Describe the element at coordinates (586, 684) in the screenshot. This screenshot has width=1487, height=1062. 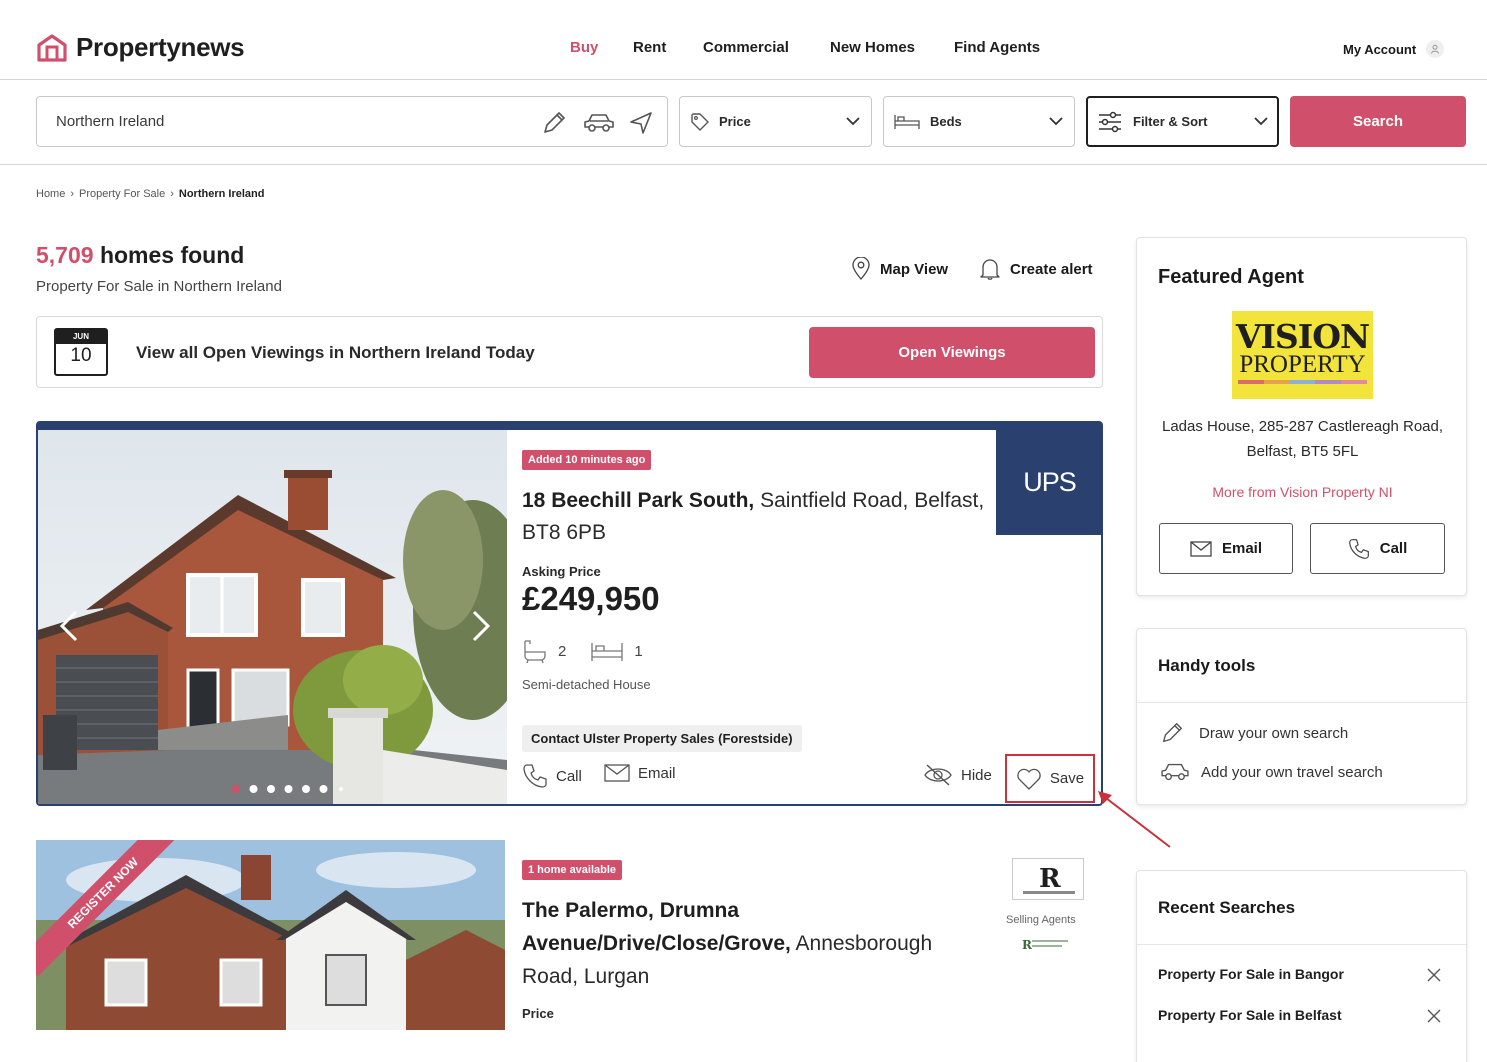
I see `property-type: Semi-detached House` at that location.